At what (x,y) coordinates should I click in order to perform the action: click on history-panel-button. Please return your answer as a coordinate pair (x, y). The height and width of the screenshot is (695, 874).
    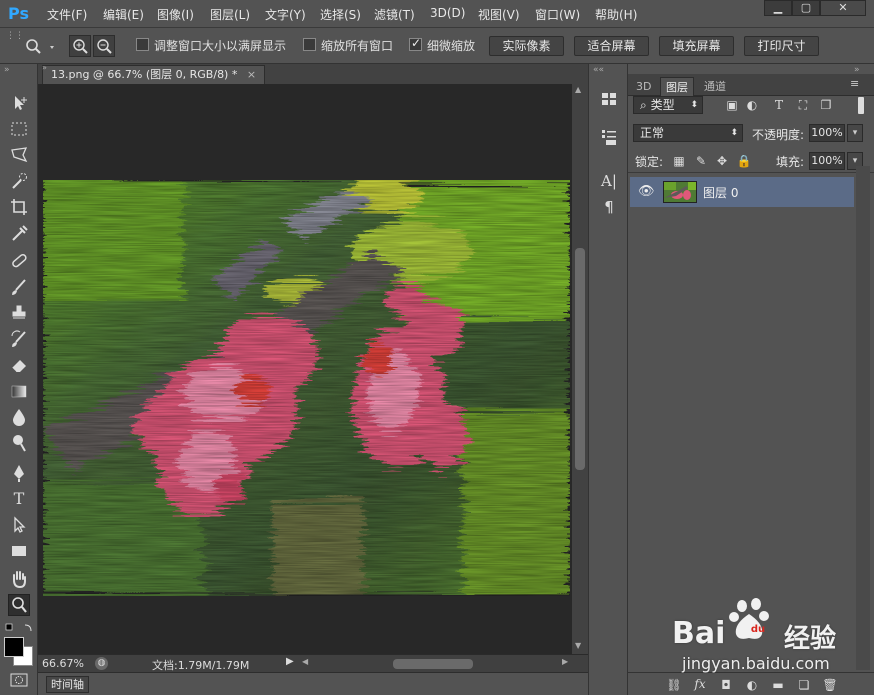
    Looking at the image, I should click on (609, 137).